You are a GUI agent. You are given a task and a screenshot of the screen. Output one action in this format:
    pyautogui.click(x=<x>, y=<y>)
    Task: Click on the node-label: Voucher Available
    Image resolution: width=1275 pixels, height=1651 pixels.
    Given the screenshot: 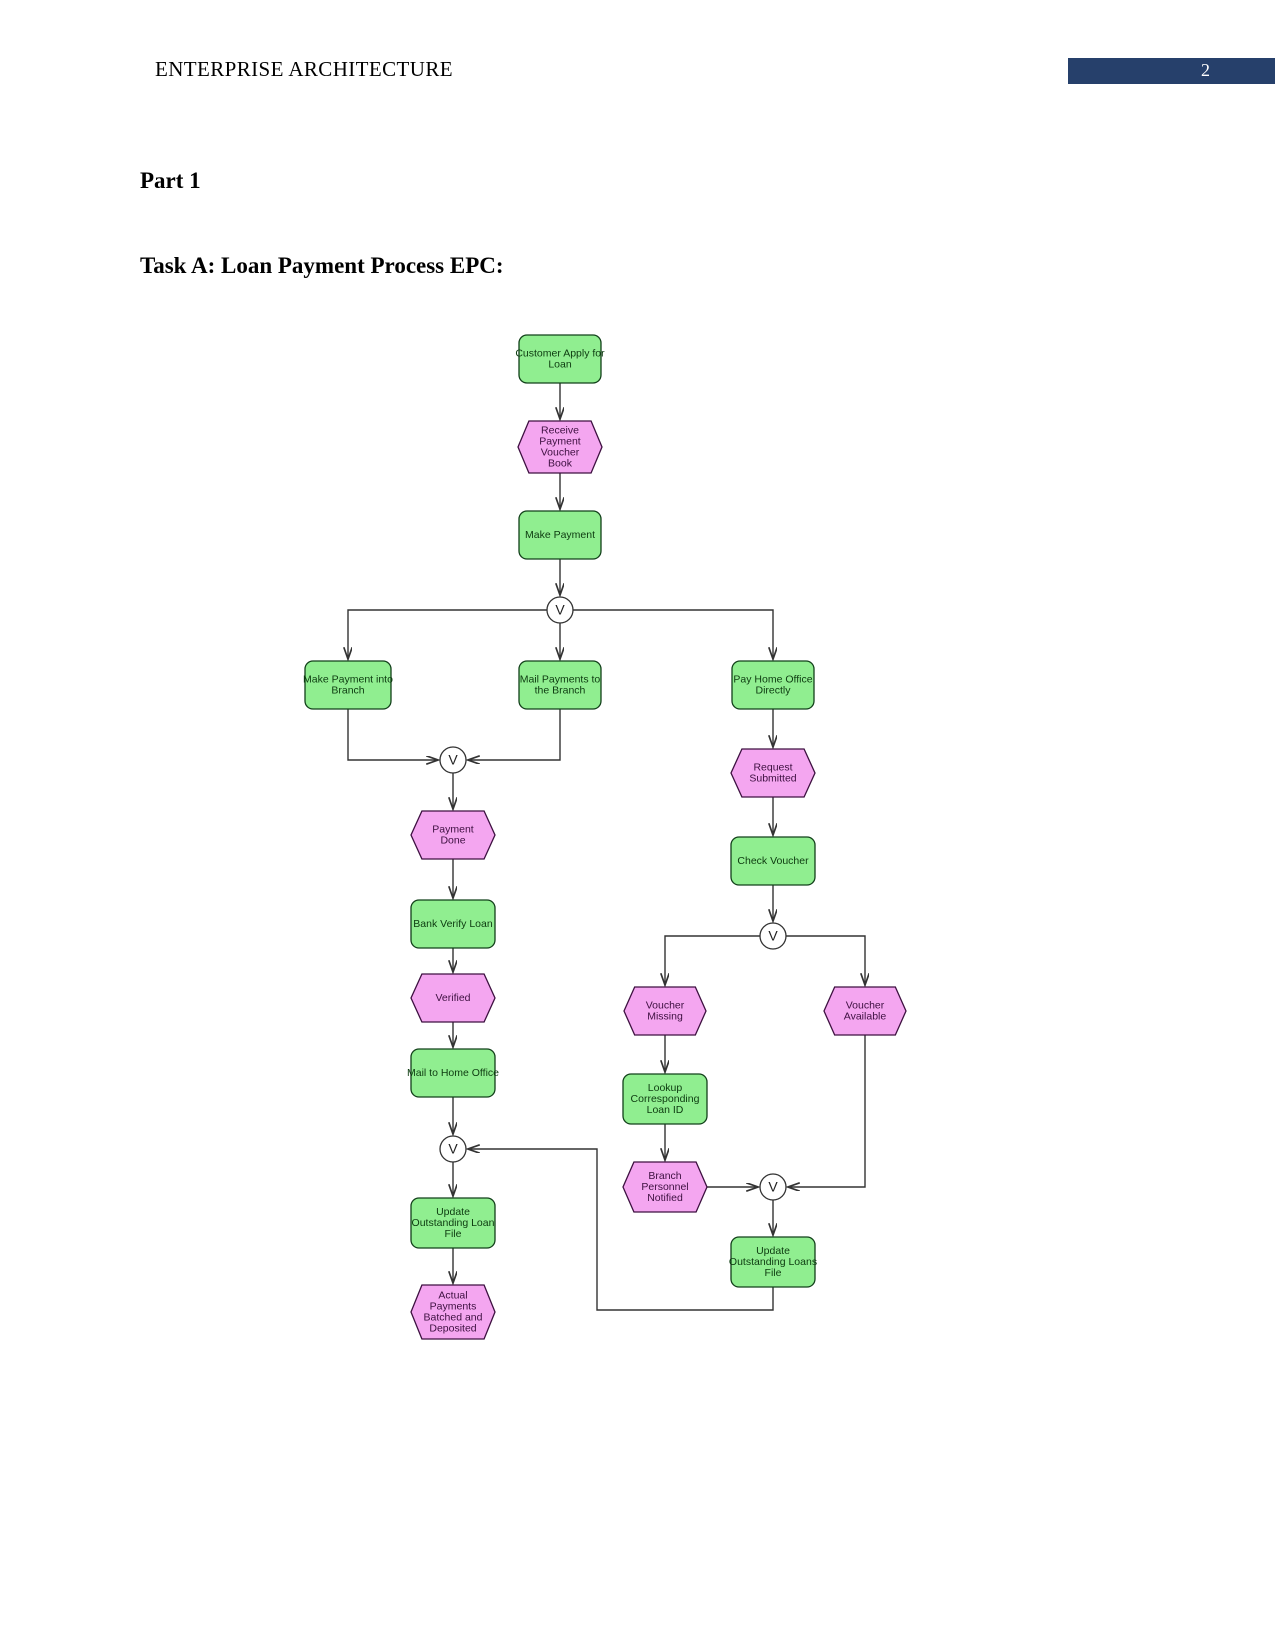 What is the action you would take?
    pyautogui.click(x=865, y=1010)
    